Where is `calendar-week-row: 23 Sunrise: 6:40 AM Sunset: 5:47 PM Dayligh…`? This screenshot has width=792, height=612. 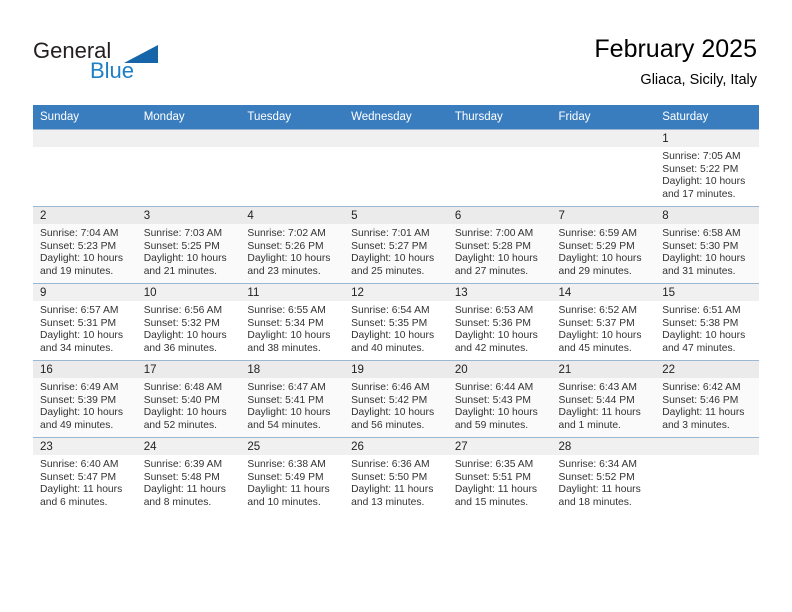 calendar-week-row: 23 Sunrise: 6:40 AM Sunset: 5:47 PM Dayligh… is located at coordinates (396, 475).